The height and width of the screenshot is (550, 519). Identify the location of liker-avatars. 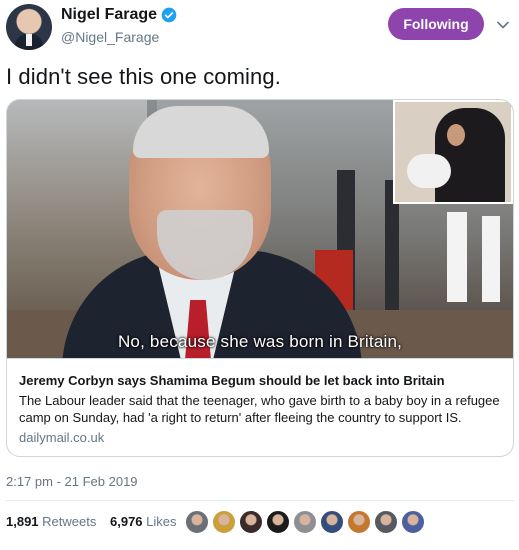
(306, 523).